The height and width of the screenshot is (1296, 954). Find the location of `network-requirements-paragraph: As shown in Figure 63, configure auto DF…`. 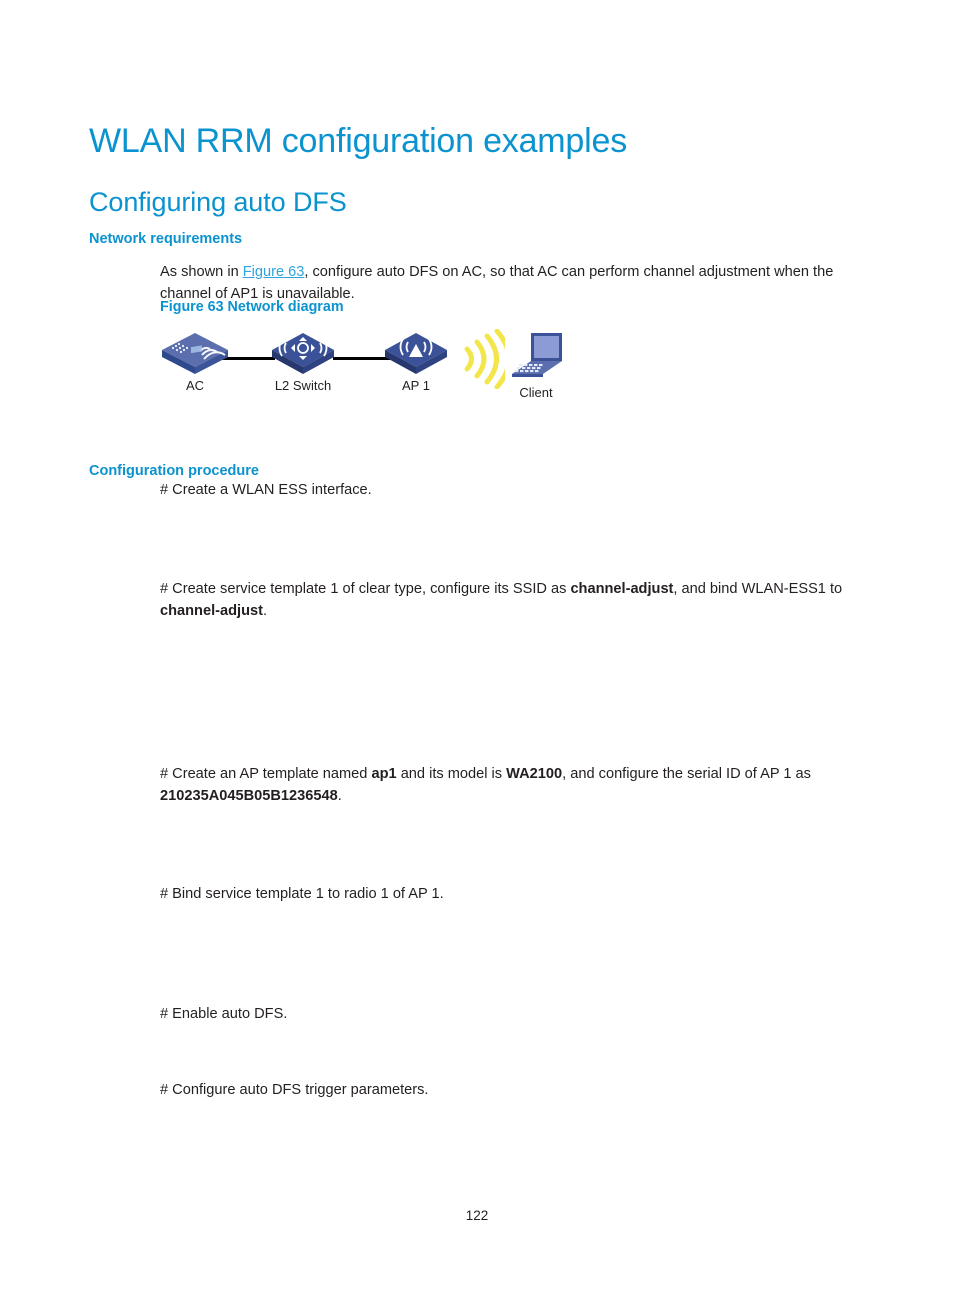

network-requirements-paragraph: As shown in Figure 63, configure auto DF… is located at coordinates (515, 283).